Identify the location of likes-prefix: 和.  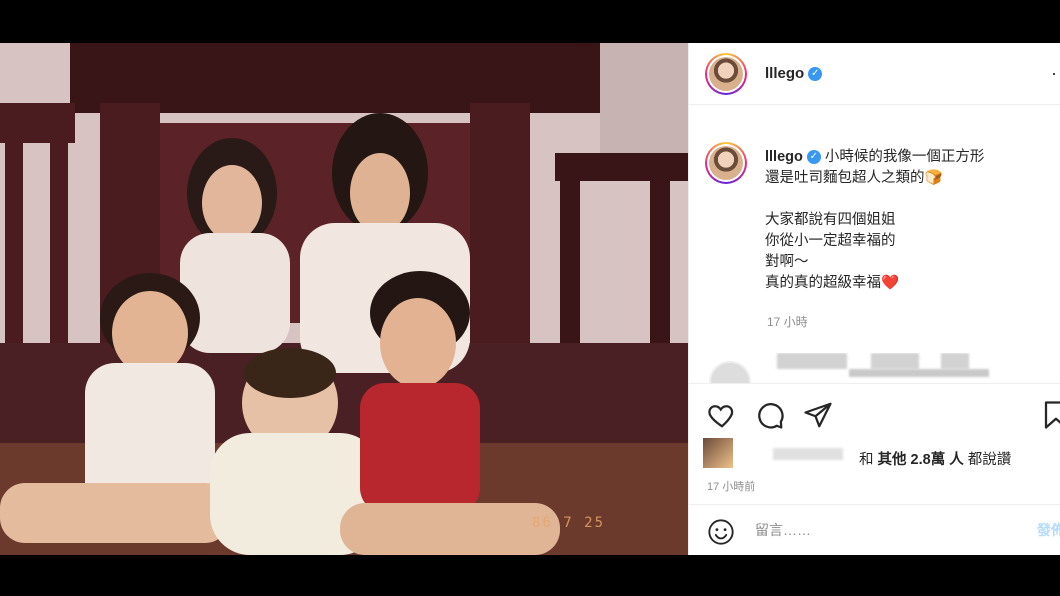
(866, 460).